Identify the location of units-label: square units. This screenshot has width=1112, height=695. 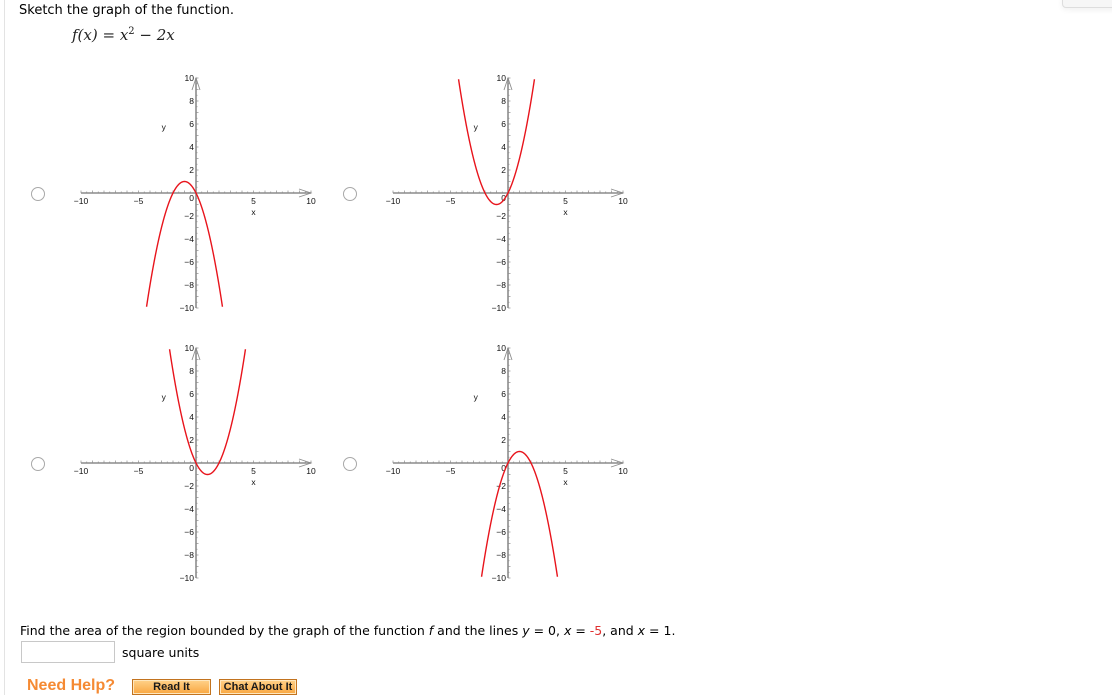
(161, 652).